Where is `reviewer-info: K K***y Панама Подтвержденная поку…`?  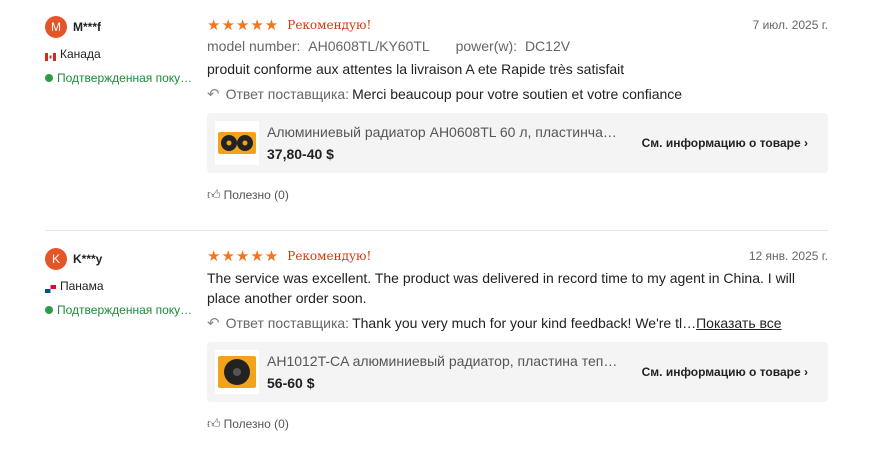 reviewer-info: K K***y Панама Подтвержденная поку… is located at coordinates (120, 282).